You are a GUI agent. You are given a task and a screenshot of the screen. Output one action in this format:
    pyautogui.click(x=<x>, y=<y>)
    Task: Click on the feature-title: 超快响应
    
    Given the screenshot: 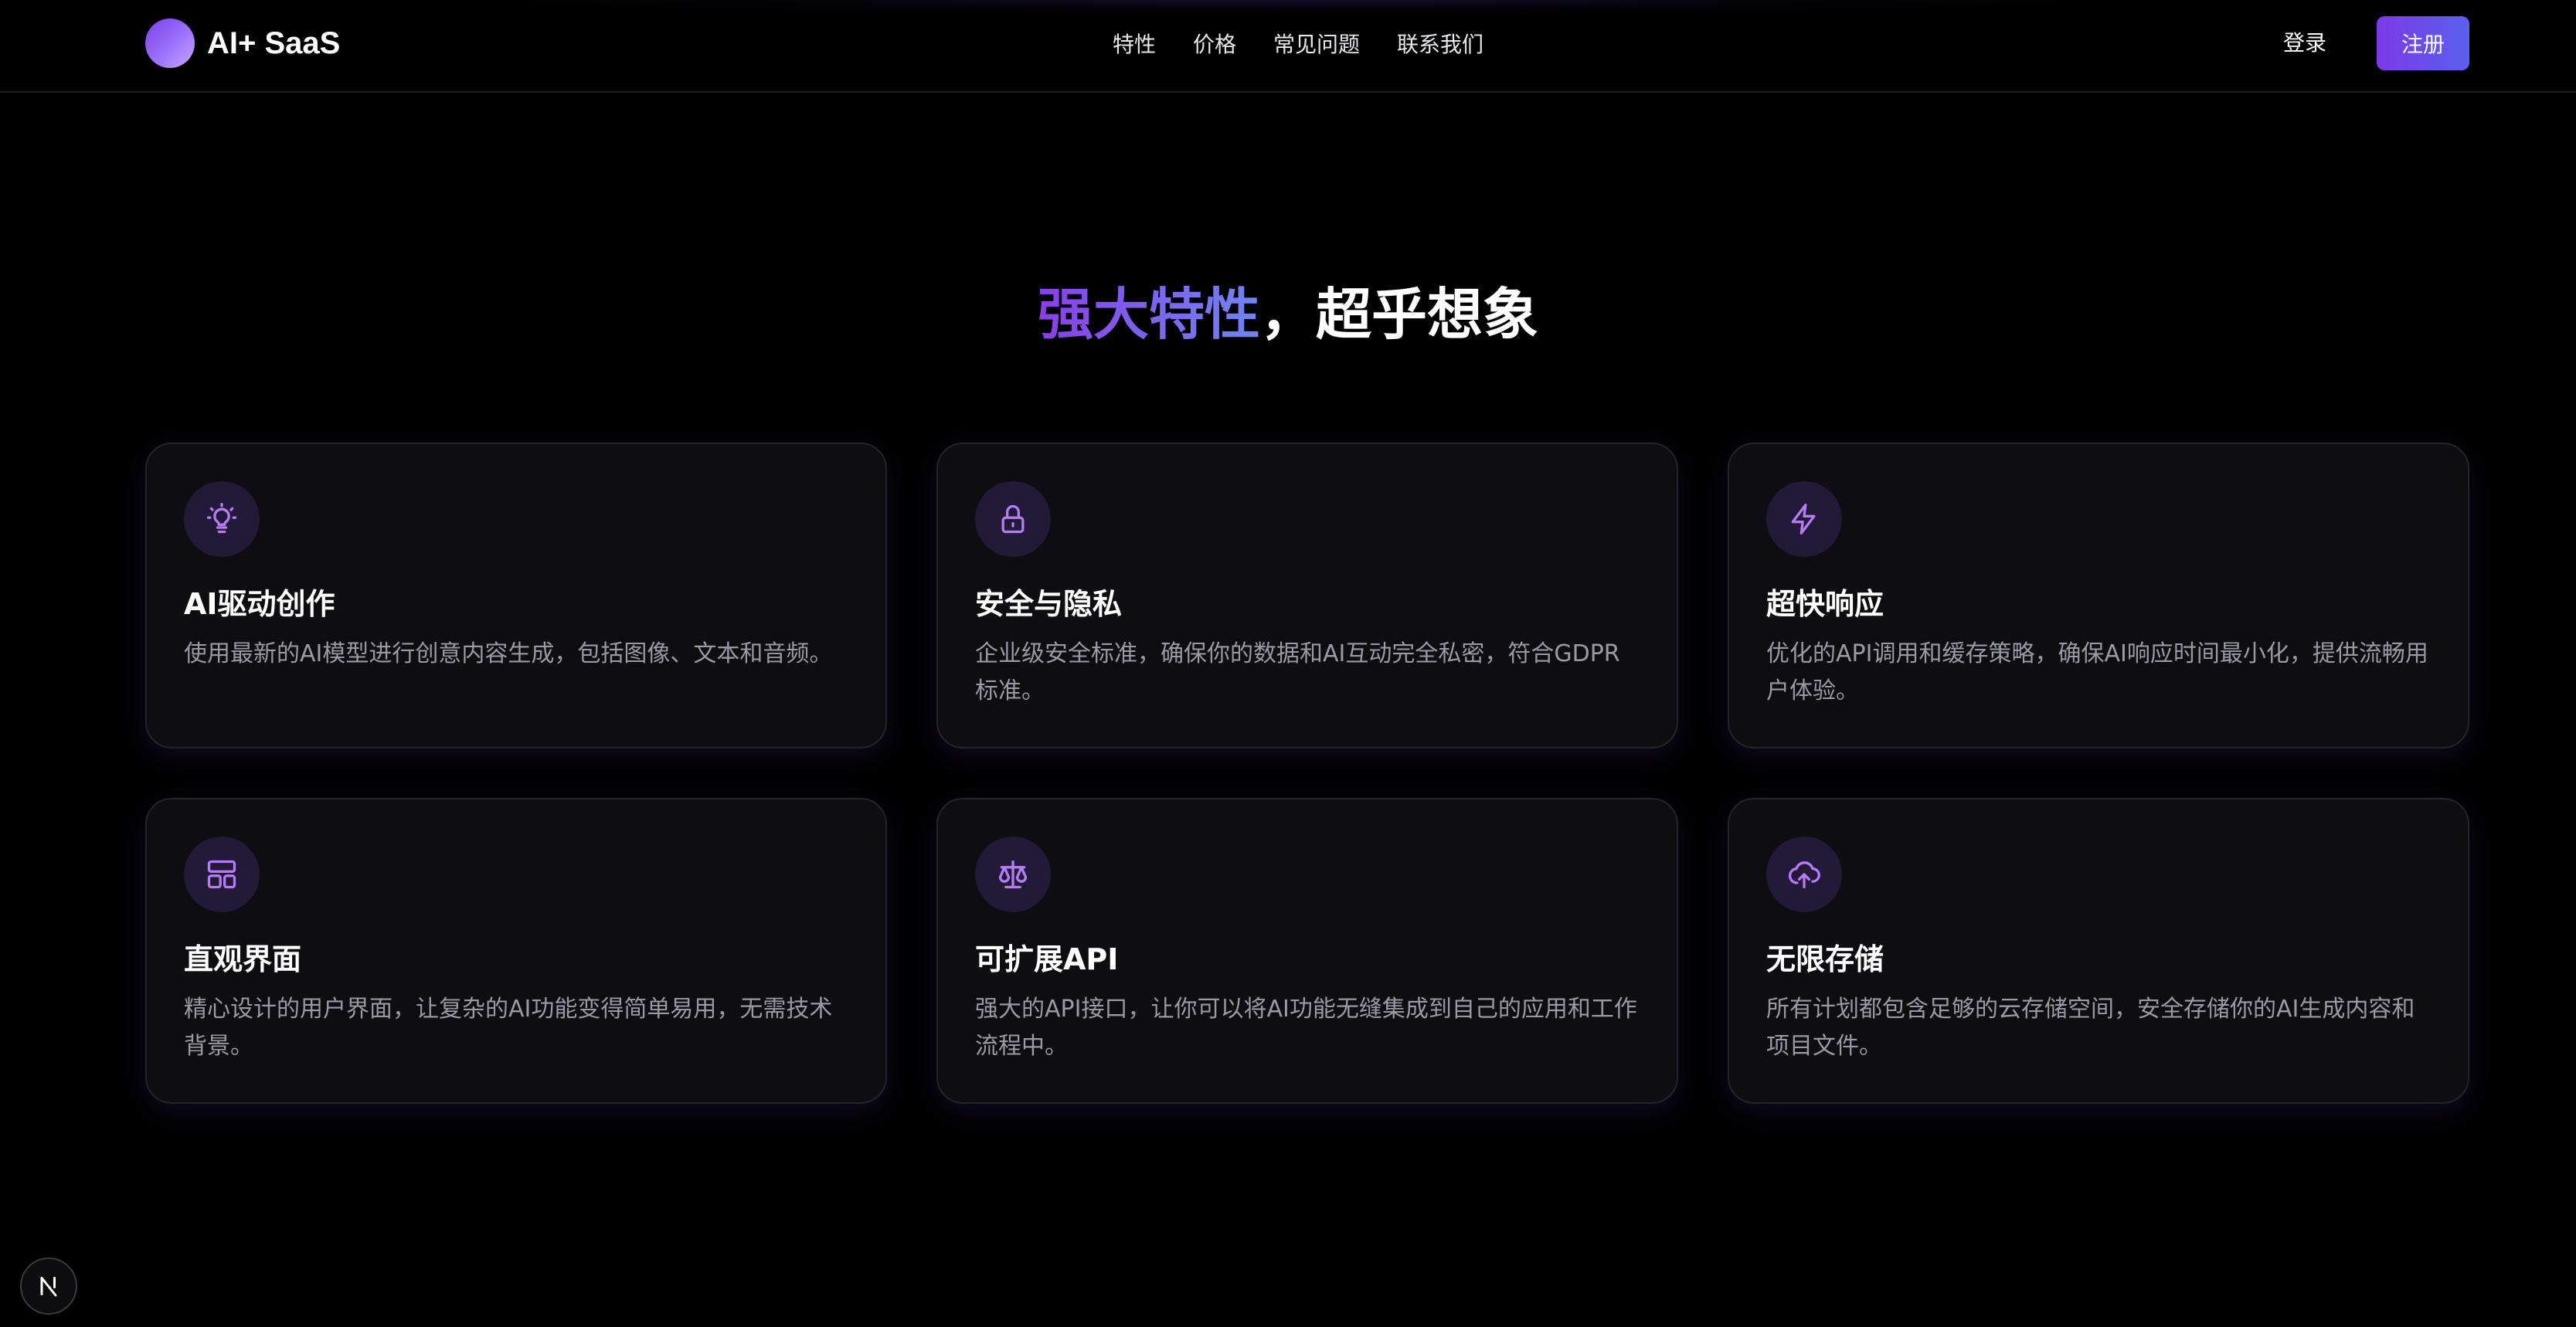 What is the action you would take?
    pyautogui.click(x=1825, y=604)
    